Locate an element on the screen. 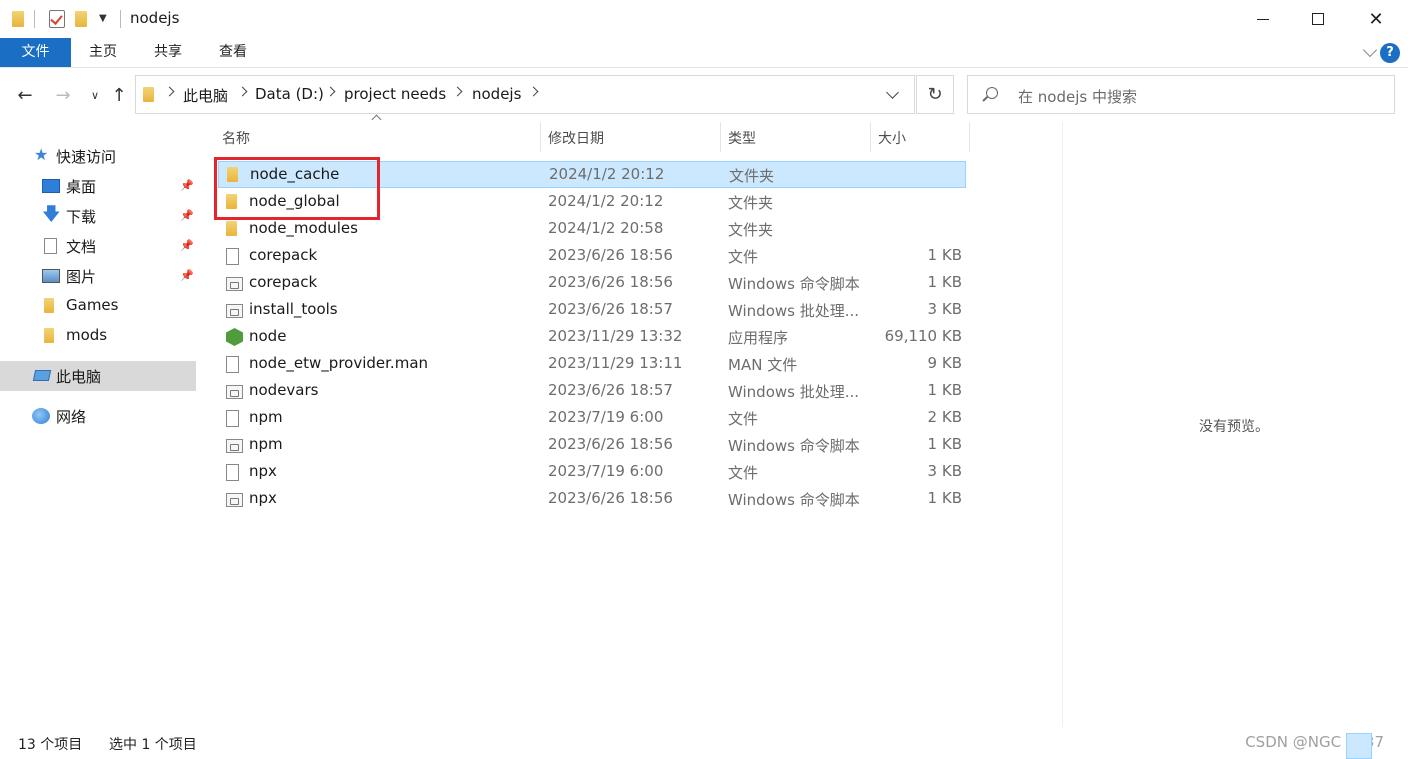  title-bar: ▼ nodejs ✕ is located at coordinates (704, 19).